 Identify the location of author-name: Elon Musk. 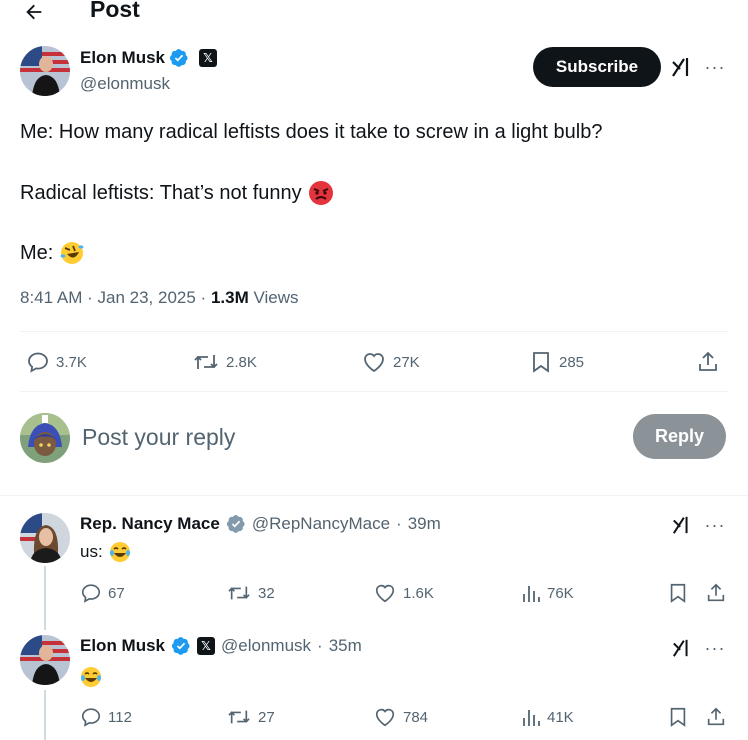
(122, 58).